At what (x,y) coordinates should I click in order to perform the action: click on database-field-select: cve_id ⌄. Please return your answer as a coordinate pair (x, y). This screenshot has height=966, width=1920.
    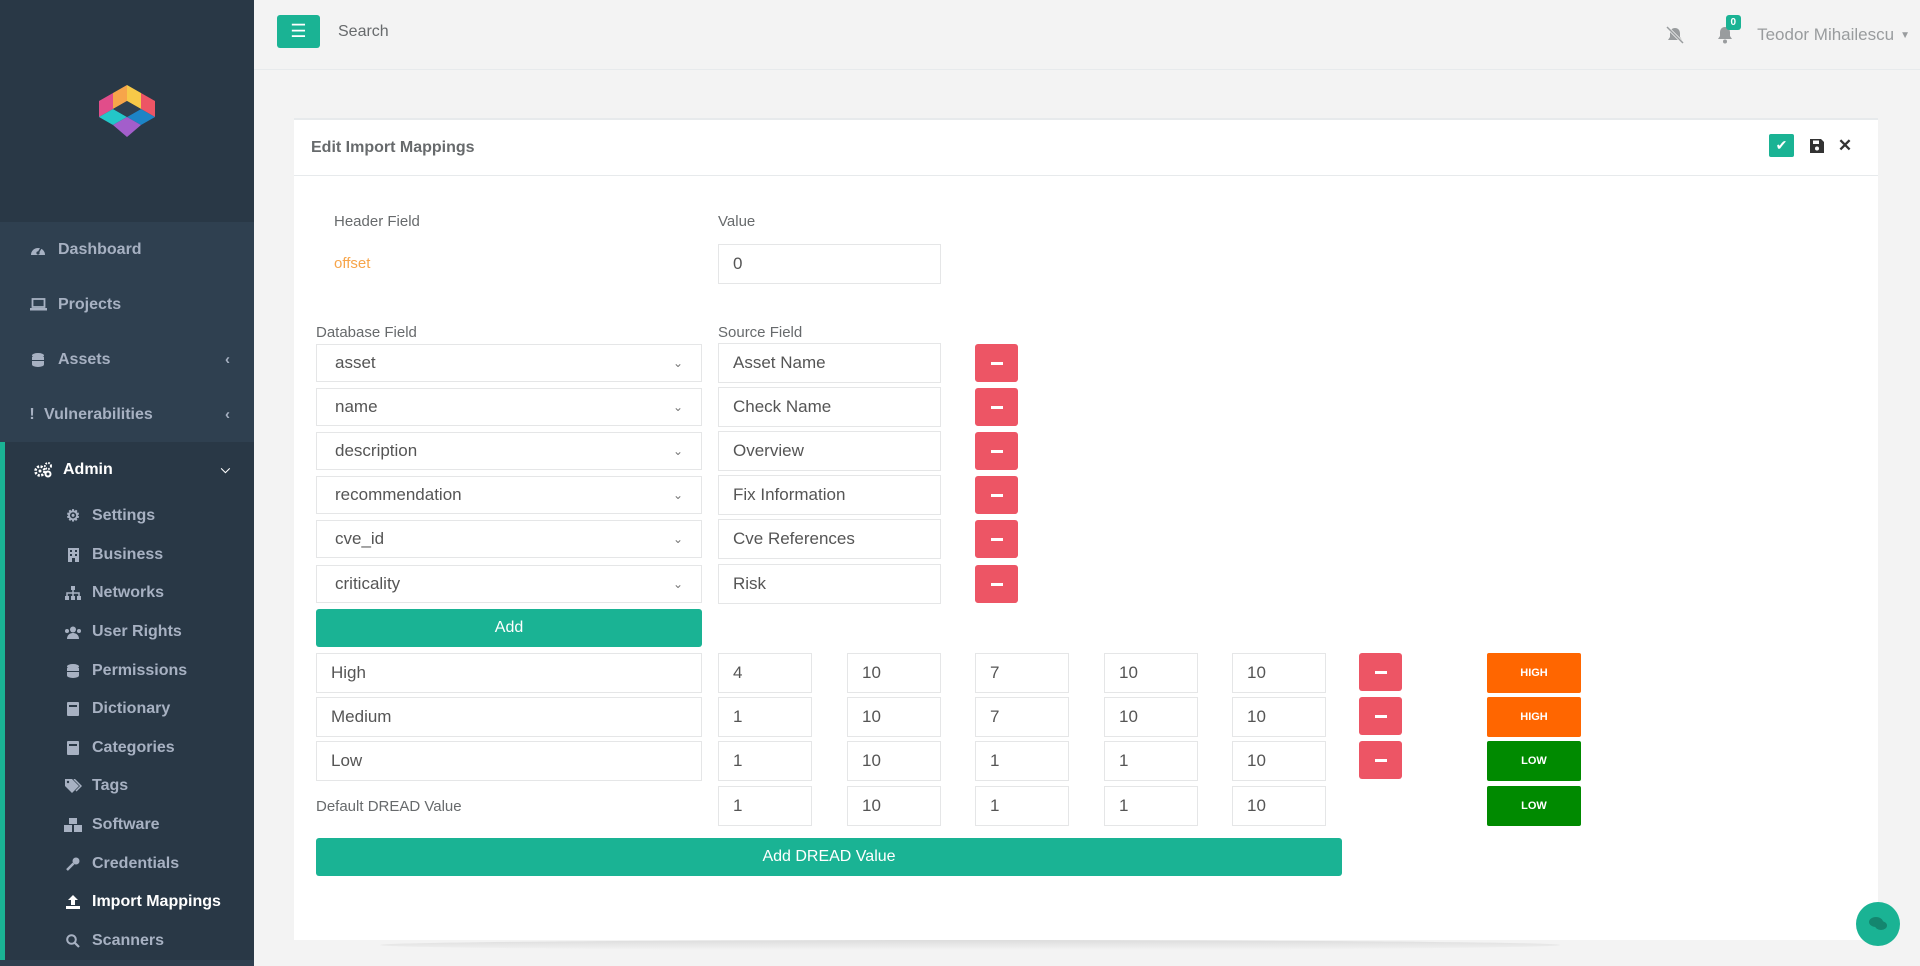
    Looking at the image, I should click on (509, 539).